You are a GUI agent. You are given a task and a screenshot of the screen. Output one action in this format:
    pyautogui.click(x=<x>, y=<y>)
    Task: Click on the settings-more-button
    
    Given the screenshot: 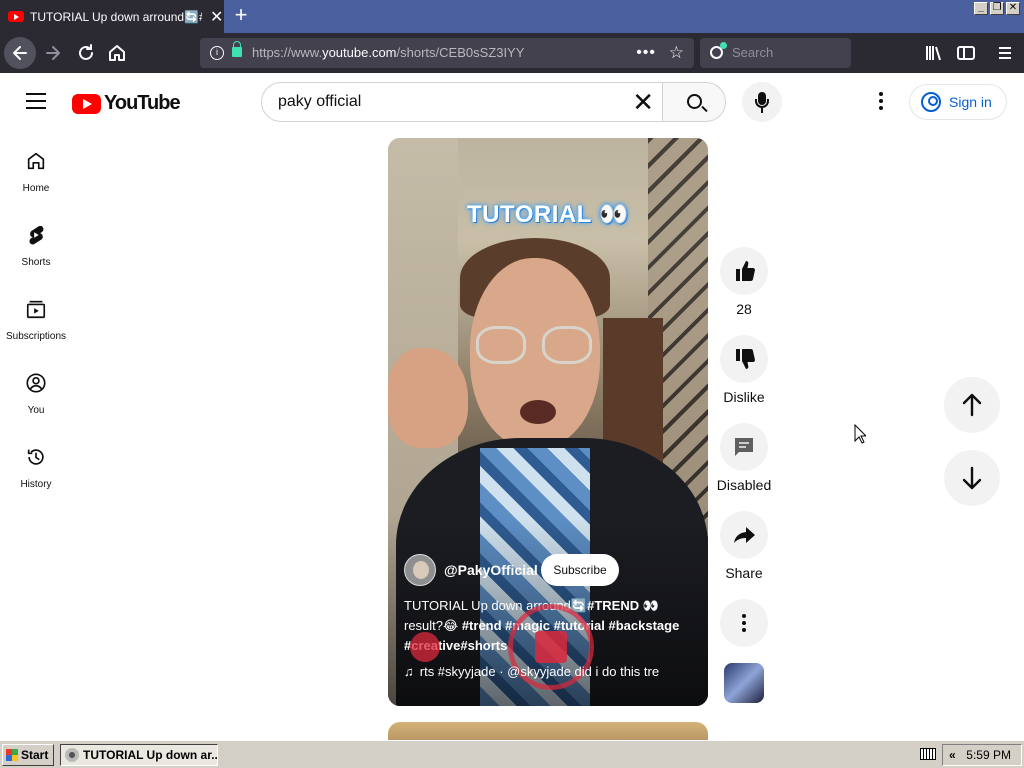 What is the action you would take?
    pyautogui.click(x=881, y=102)
    